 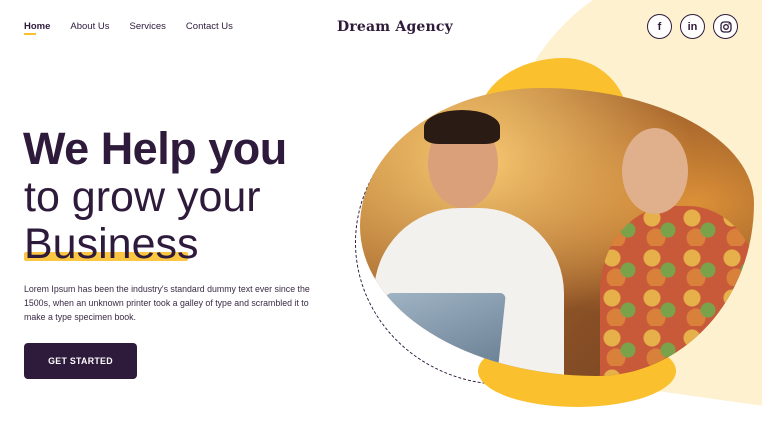 What do you see at coordinates (655, 171) in the screenshot?
I see `person-right-head` at bounding box center [655, 171].